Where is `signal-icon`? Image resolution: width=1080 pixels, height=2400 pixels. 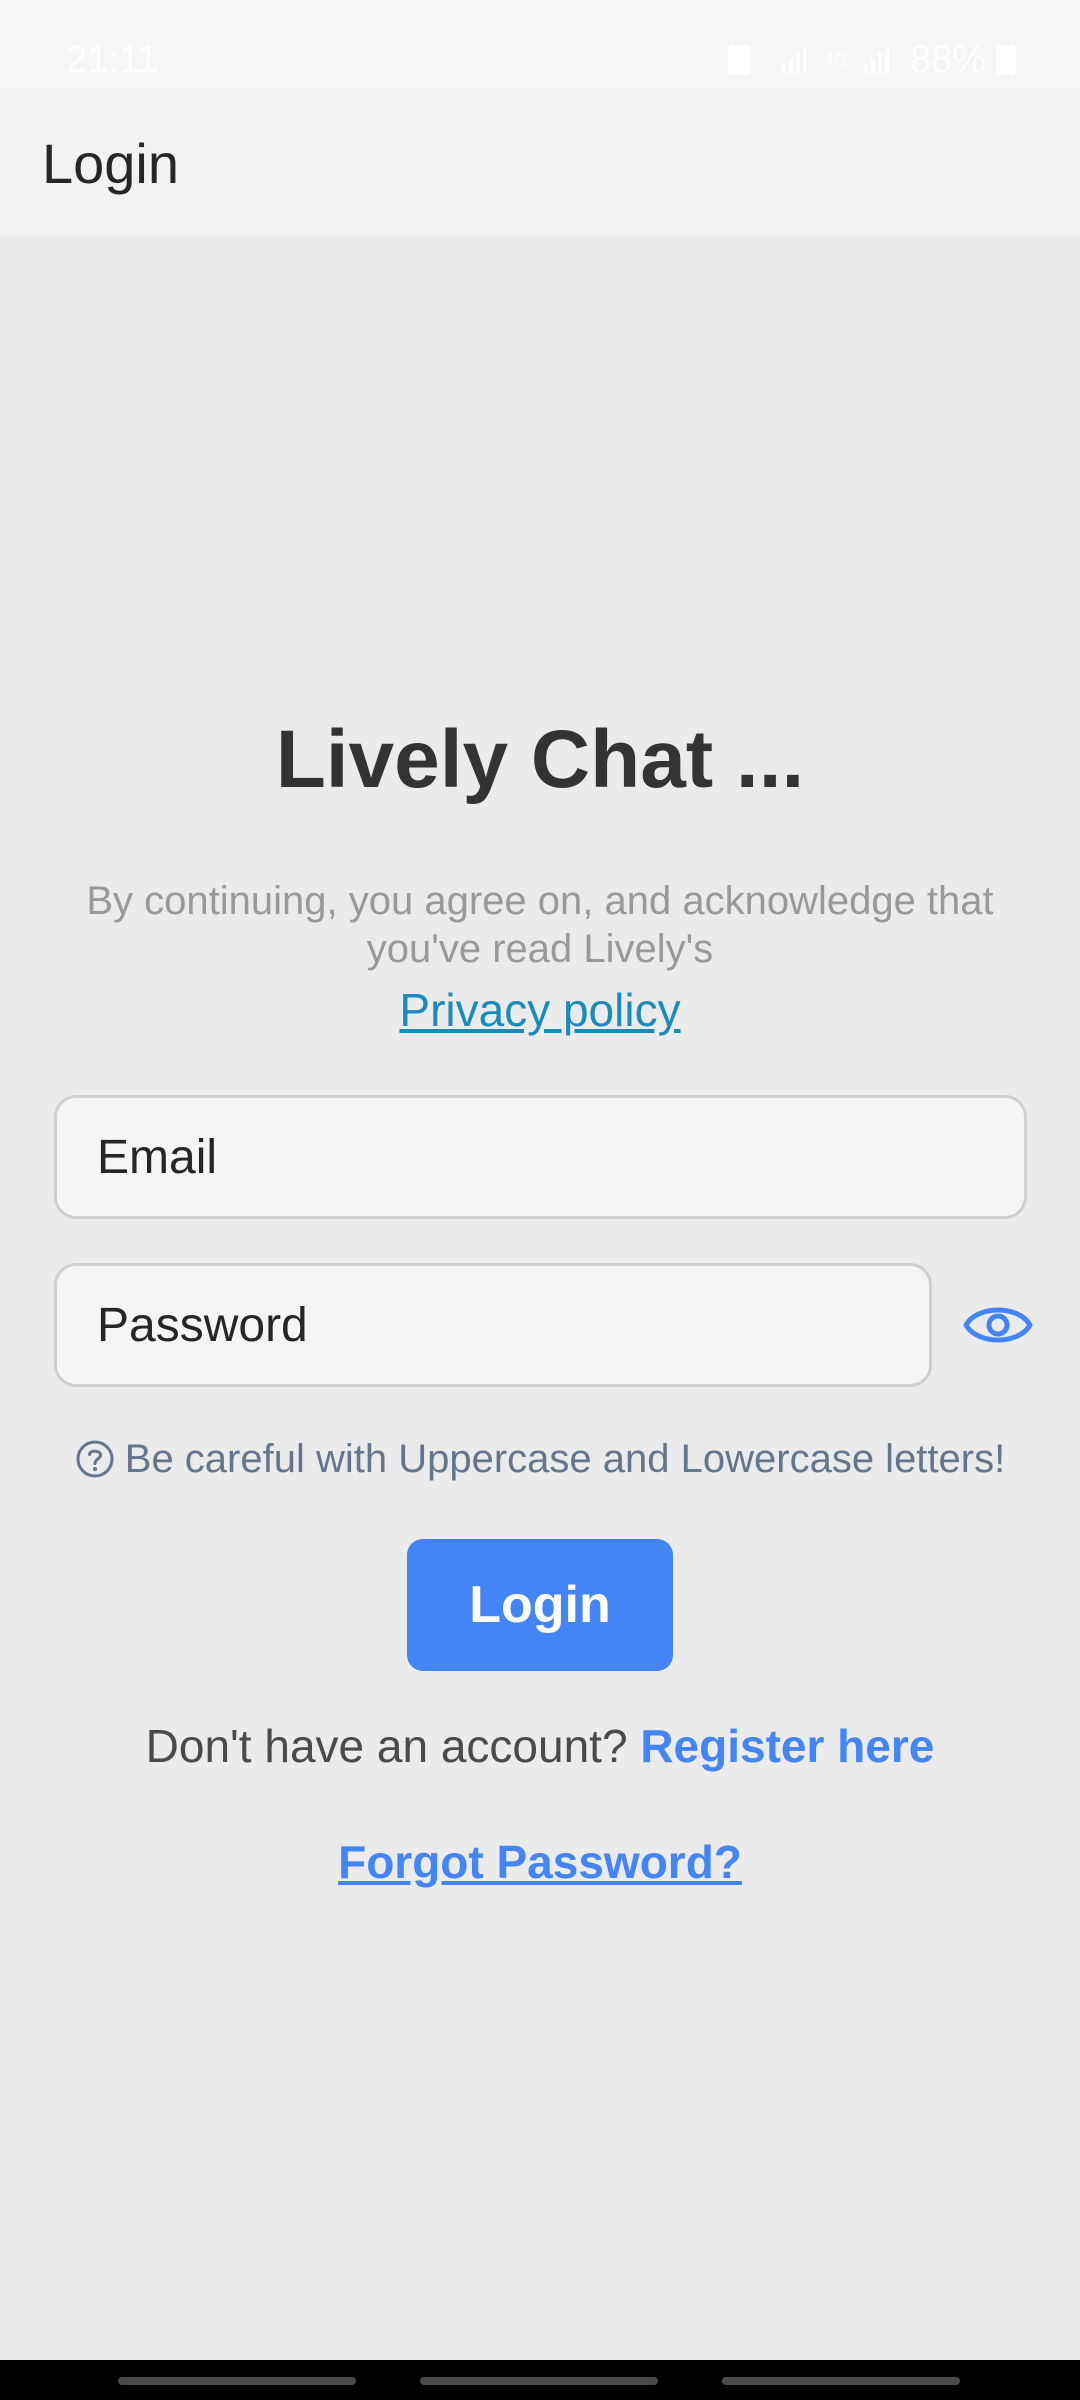 signal-icon is located at coordinates (794, 60).